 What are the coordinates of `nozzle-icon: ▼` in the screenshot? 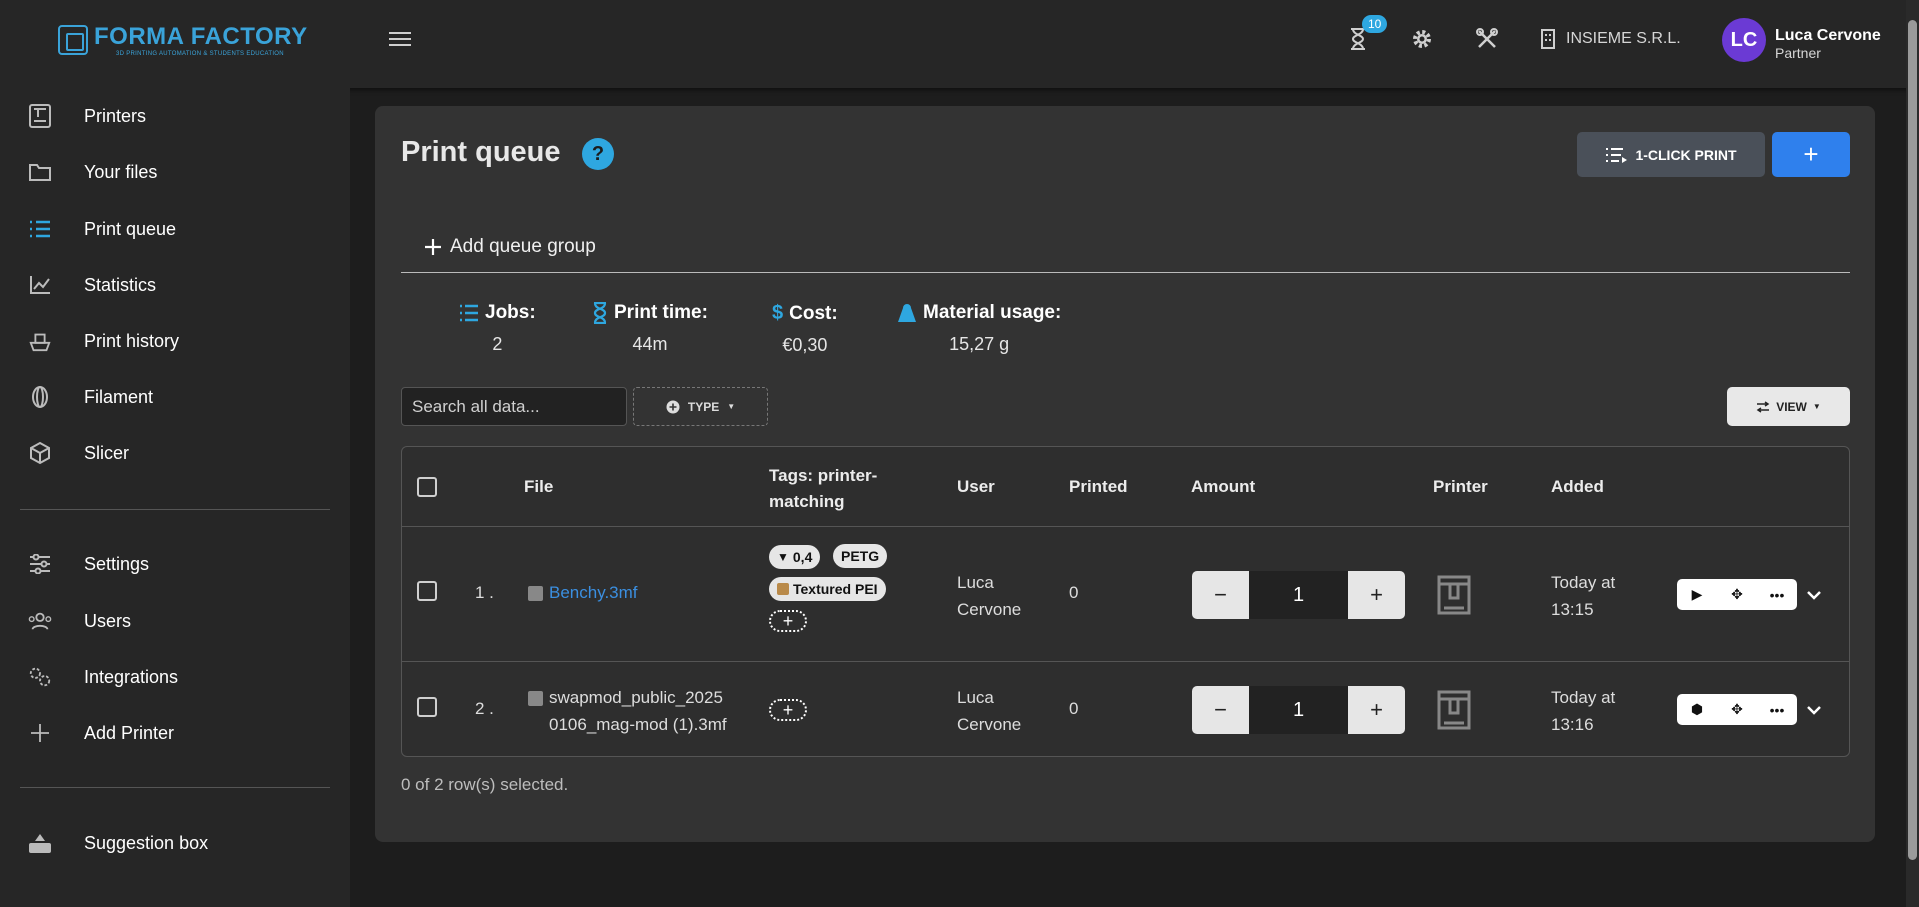 It's located at (783, 557).